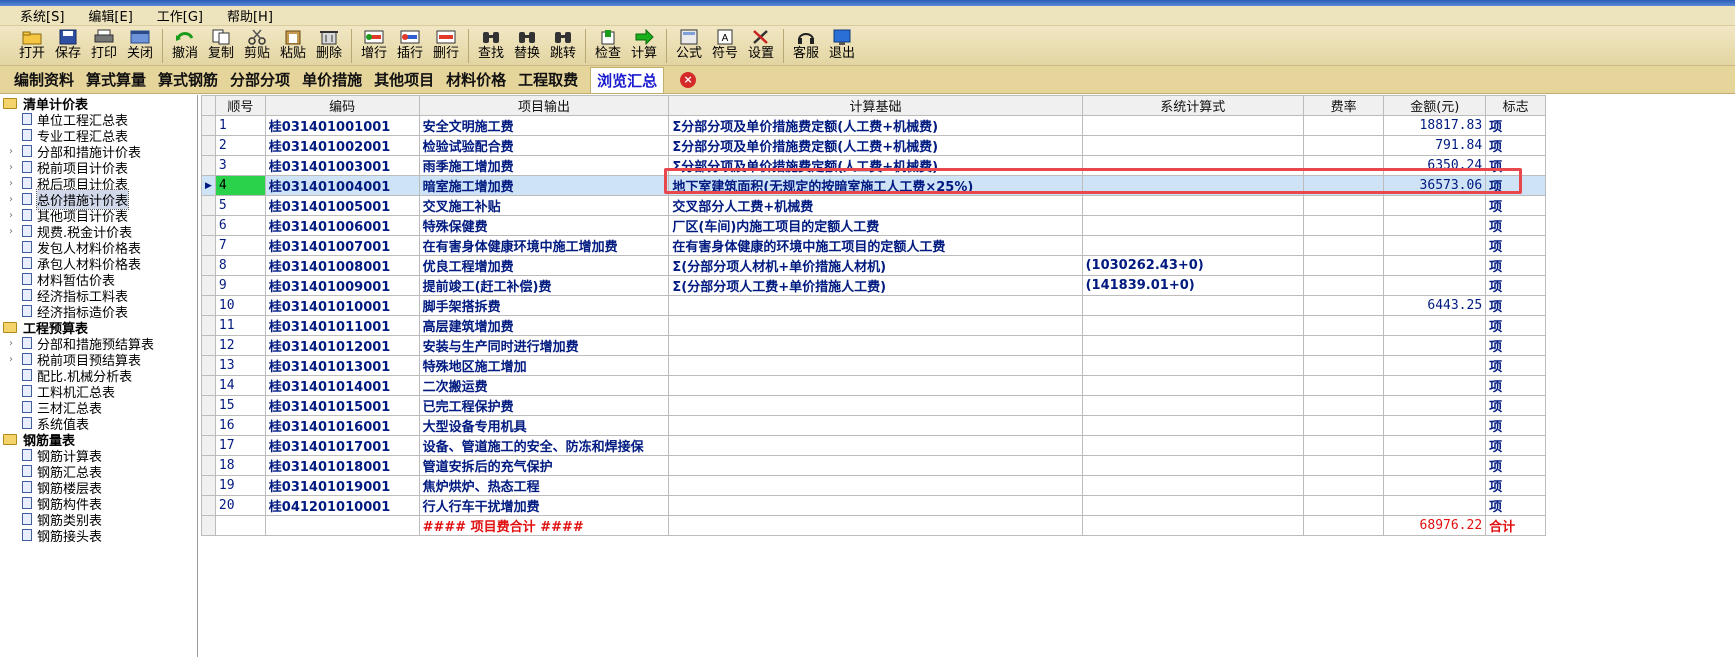 Image resolution: width=1735 pixels, height=657 pixels. I want to click on cell-seq: 8, so click(240, 265).